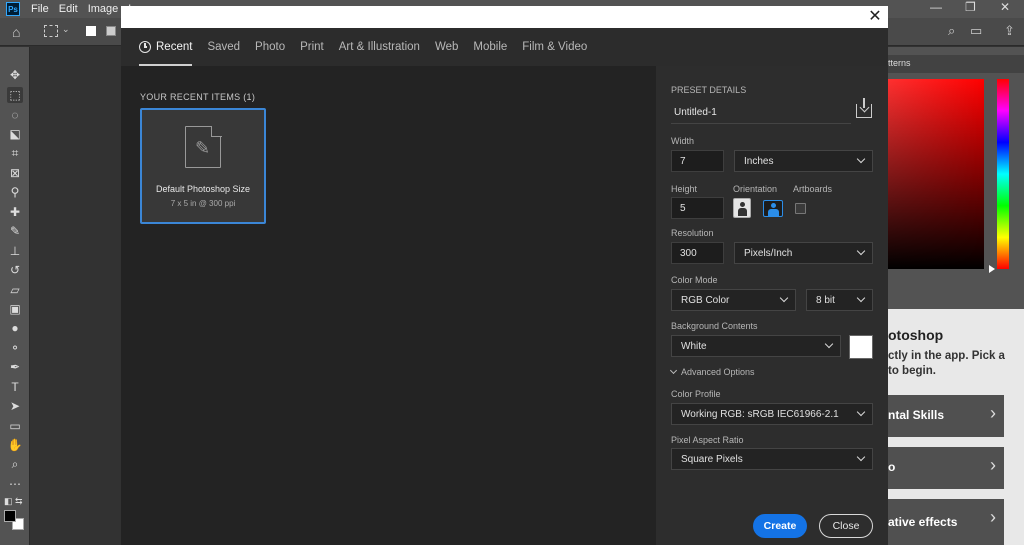 Image resolution: width=1024 pixels, height=545 pixels. What do you see at coordinates (875, 17) in the screenshot?
I see `close-icon: ✕` at bounding box center [875, 17].